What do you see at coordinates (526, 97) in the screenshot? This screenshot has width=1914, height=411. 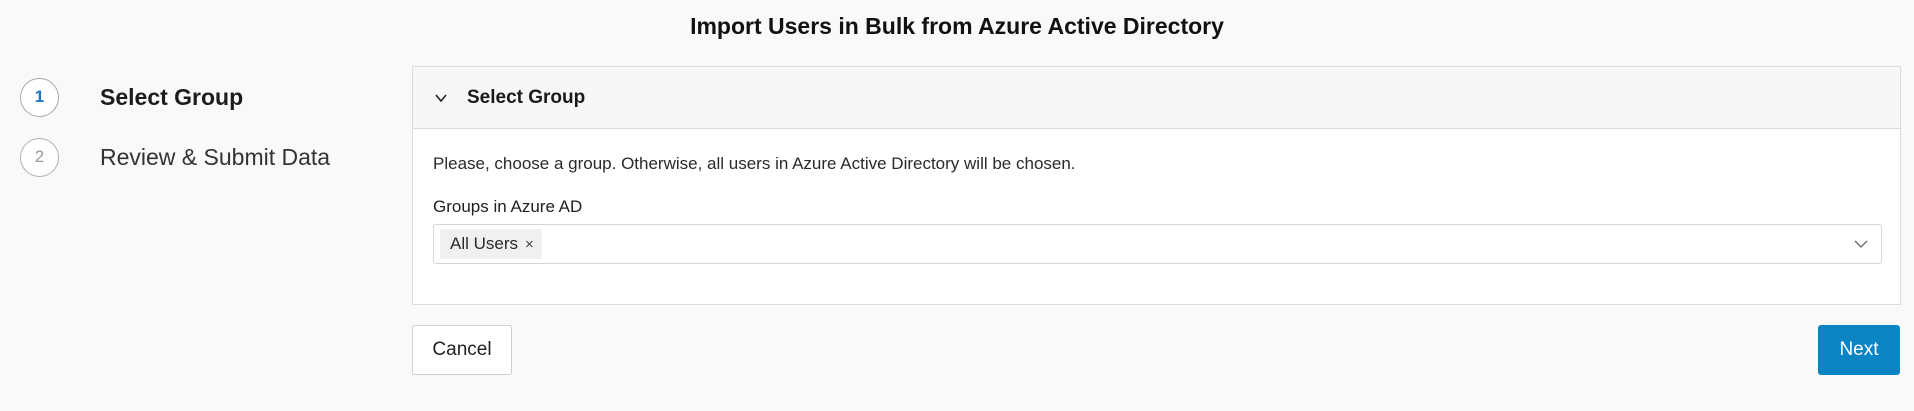 I see `panel-title: Select Group` at bounding box center [526, 97].